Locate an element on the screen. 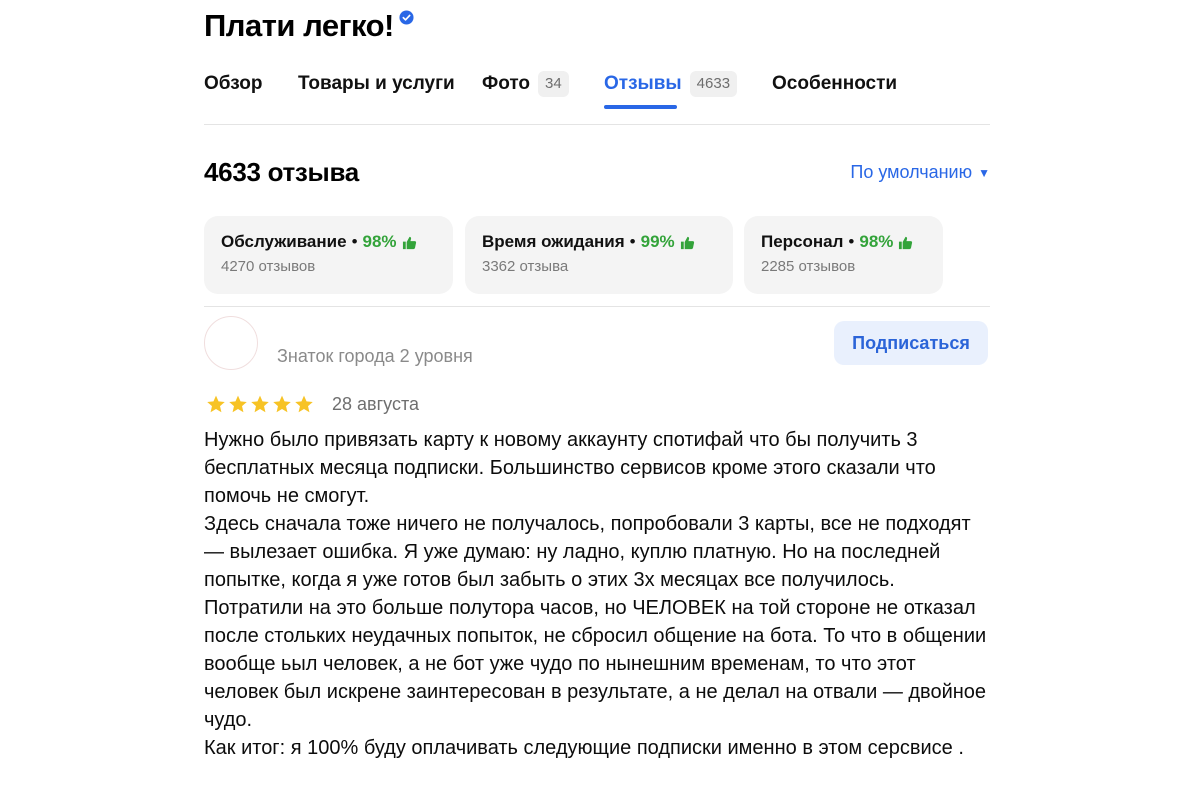 The width and height of the screenshot is (1200, 800). tab-reviews: Отзывы 4633 is located at coordinates (671, 84).